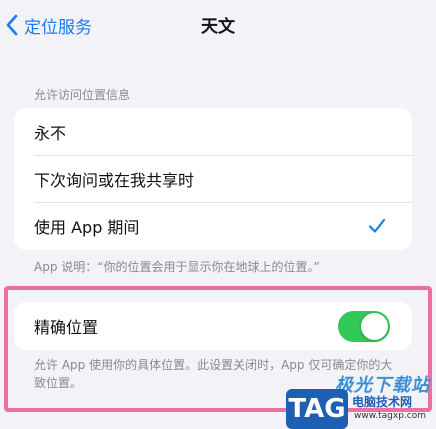  I want to click on precise-location-card: 精确位置, so click(213, 326).